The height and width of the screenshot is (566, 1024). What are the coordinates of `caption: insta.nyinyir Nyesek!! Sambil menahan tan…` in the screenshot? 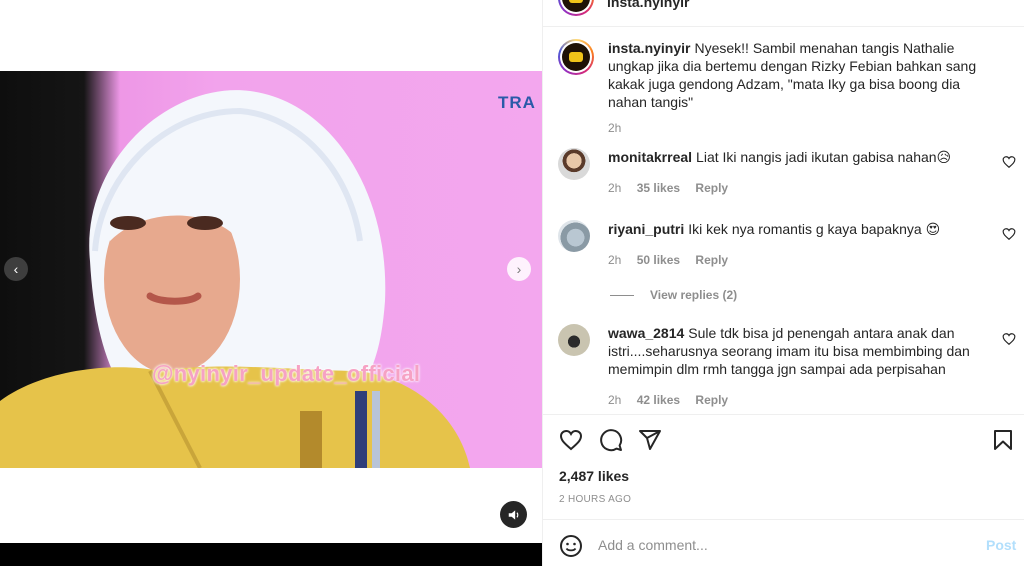 It's located at (783, 89).